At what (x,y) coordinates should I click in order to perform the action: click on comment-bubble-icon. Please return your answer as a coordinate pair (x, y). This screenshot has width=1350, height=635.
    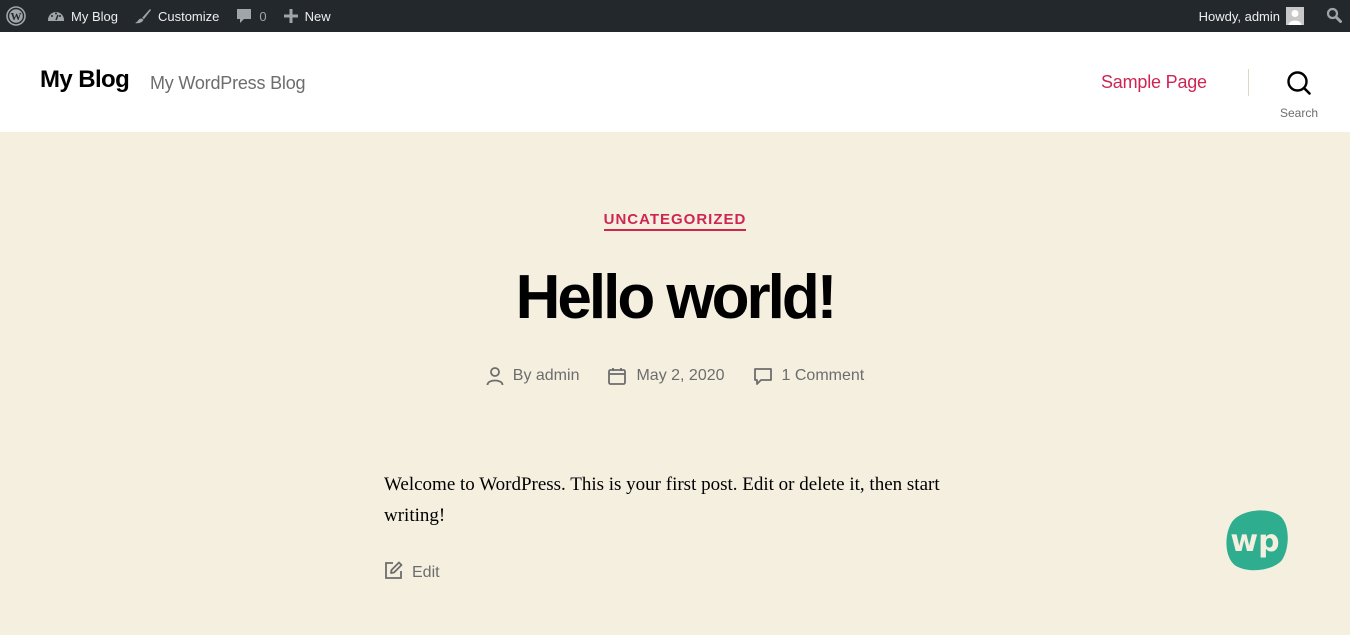
    Looking at the image, I should click on (244, 16).